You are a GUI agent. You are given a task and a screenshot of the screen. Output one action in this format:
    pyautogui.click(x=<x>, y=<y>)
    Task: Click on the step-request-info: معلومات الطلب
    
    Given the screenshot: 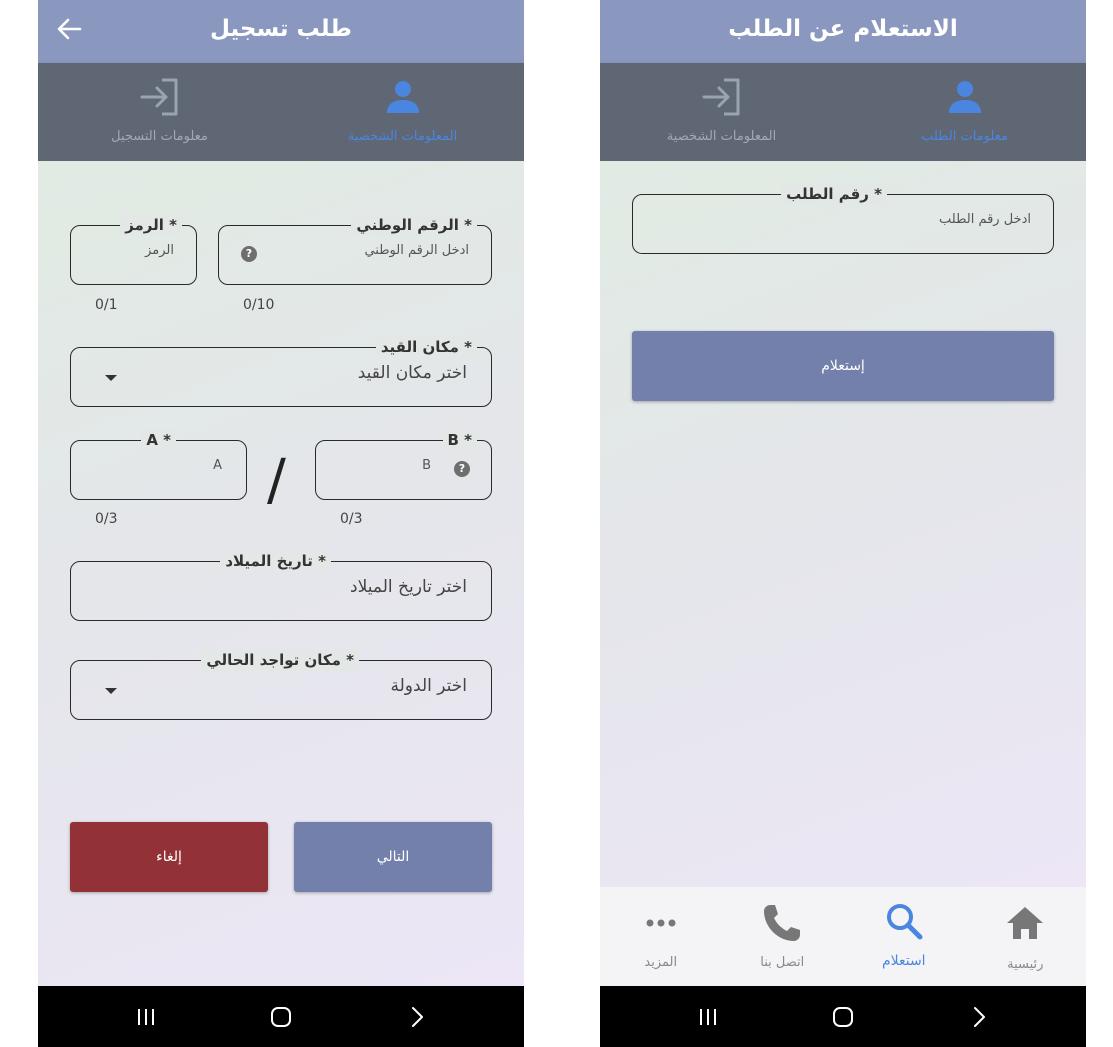 What is the action you would take?
    pyautogui.click(x=964, y=112)
    